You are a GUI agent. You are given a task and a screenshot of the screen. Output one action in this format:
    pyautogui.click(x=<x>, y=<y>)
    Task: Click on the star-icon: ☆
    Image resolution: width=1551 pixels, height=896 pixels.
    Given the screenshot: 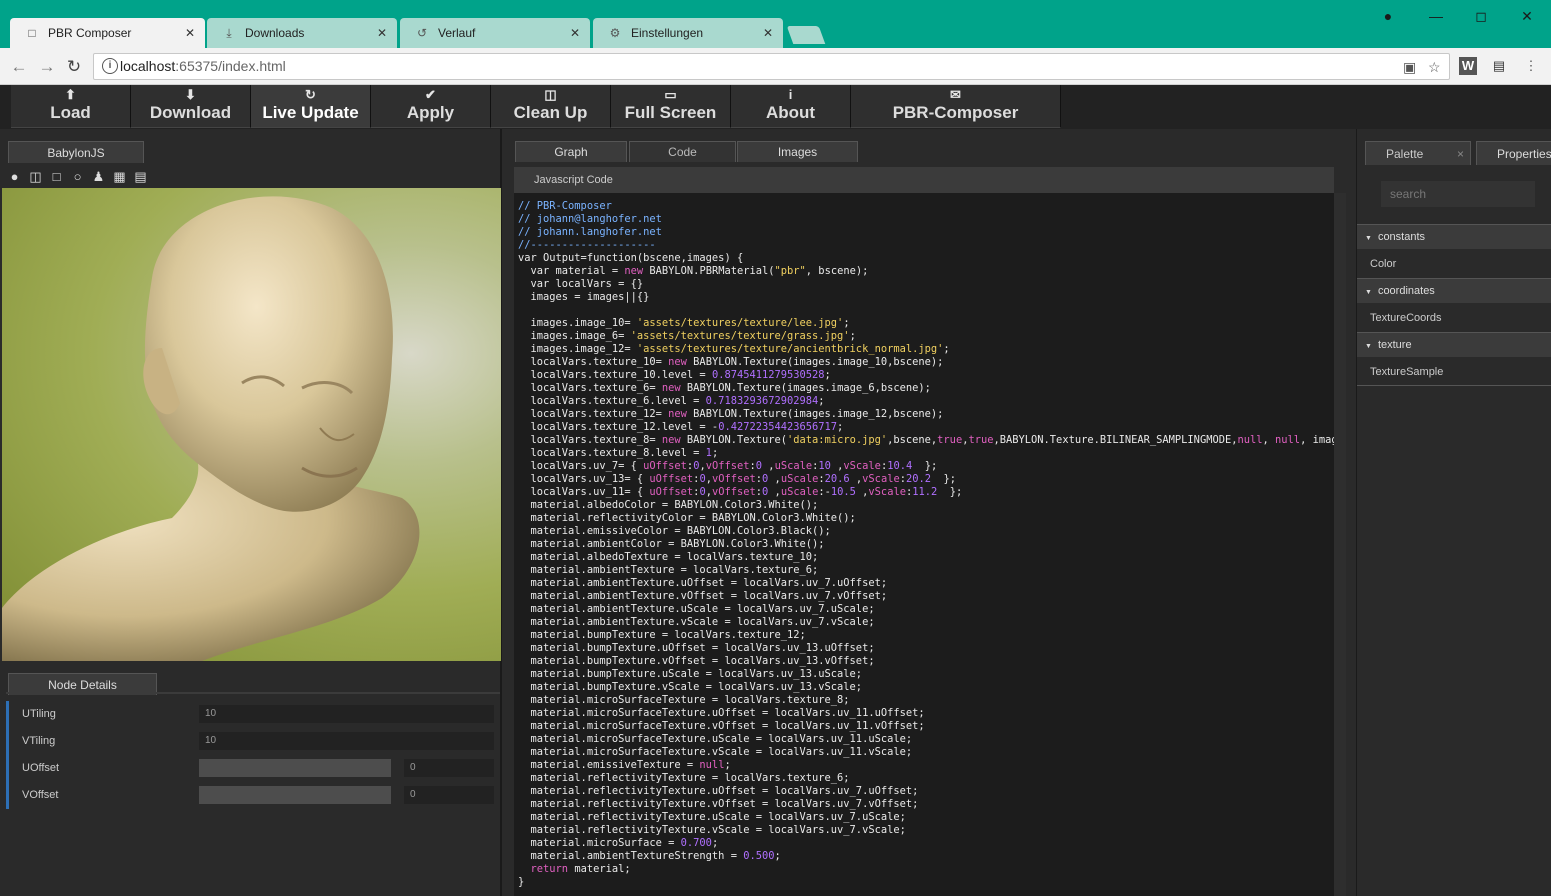 What is the action you would take?
    pyautogui.click(x=1434, y=67)
    